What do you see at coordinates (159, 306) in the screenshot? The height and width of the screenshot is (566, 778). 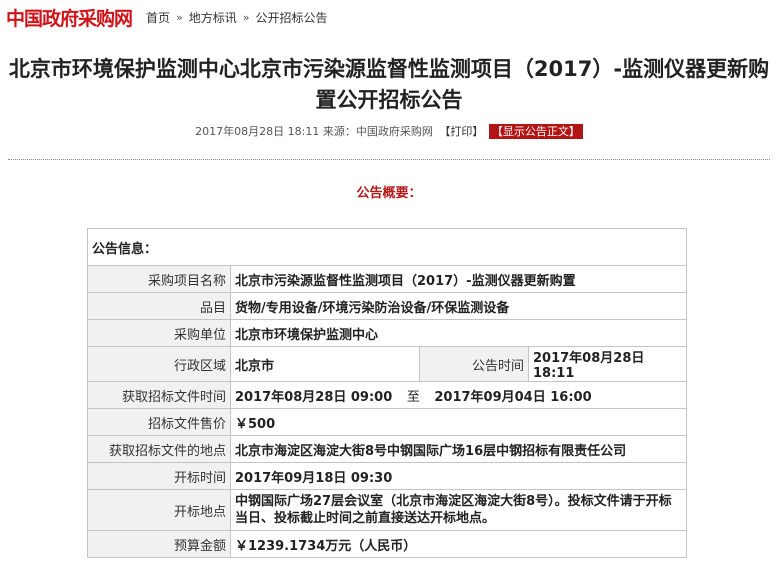 I see `category-label: 品目` at bounding box center [159, 306].